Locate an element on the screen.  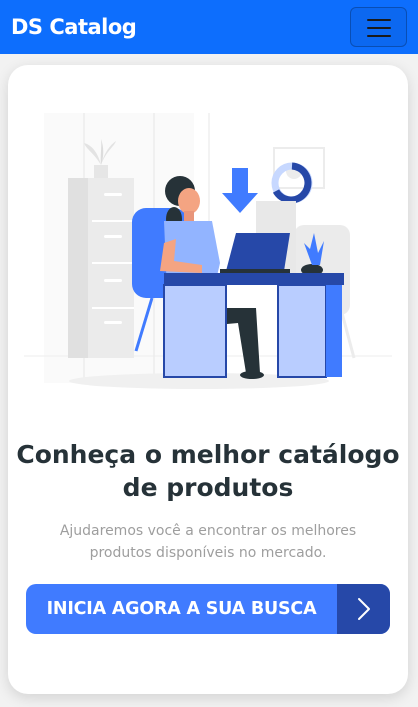
cta-arrow-area is located at coordinates (363, 609).